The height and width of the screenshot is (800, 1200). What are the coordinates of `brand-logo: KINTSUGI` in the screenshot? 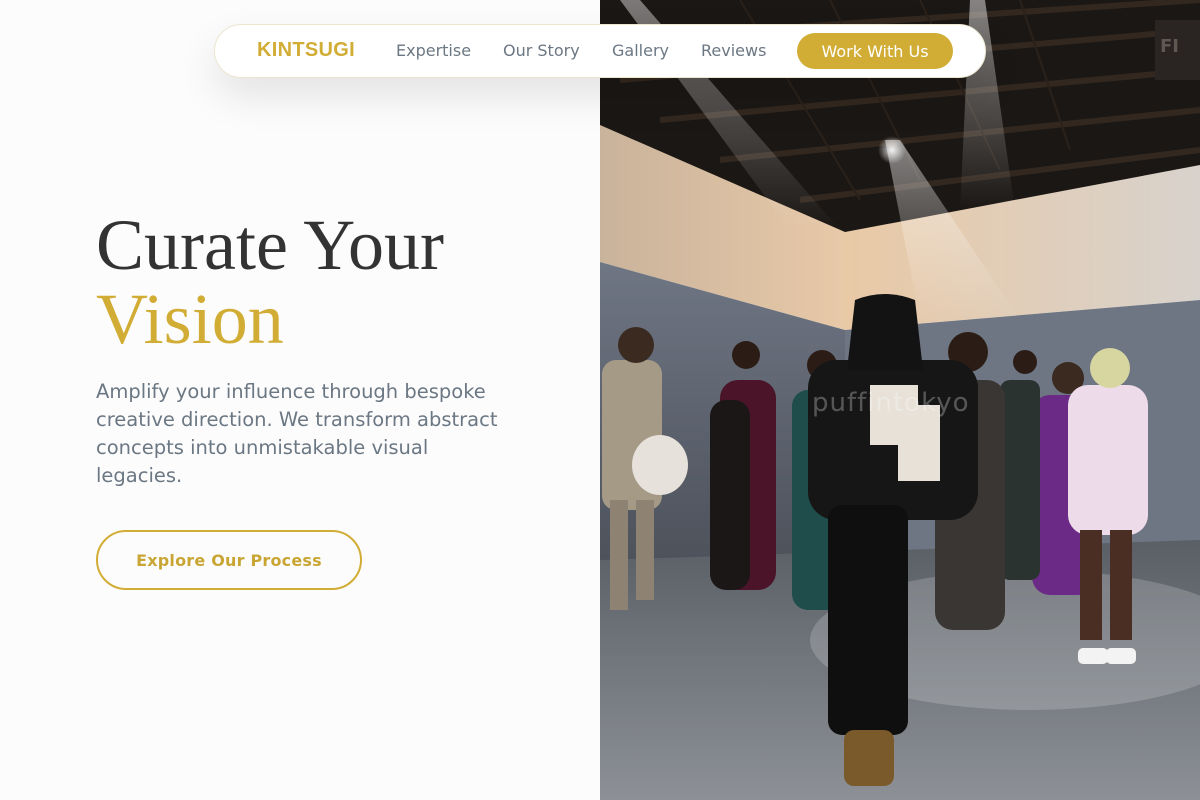 It's located at (306, 50).